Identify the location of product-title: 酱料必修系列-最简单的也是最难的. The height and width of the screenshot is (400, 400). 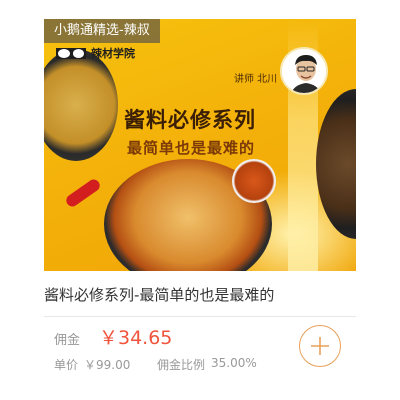
(159, 294).